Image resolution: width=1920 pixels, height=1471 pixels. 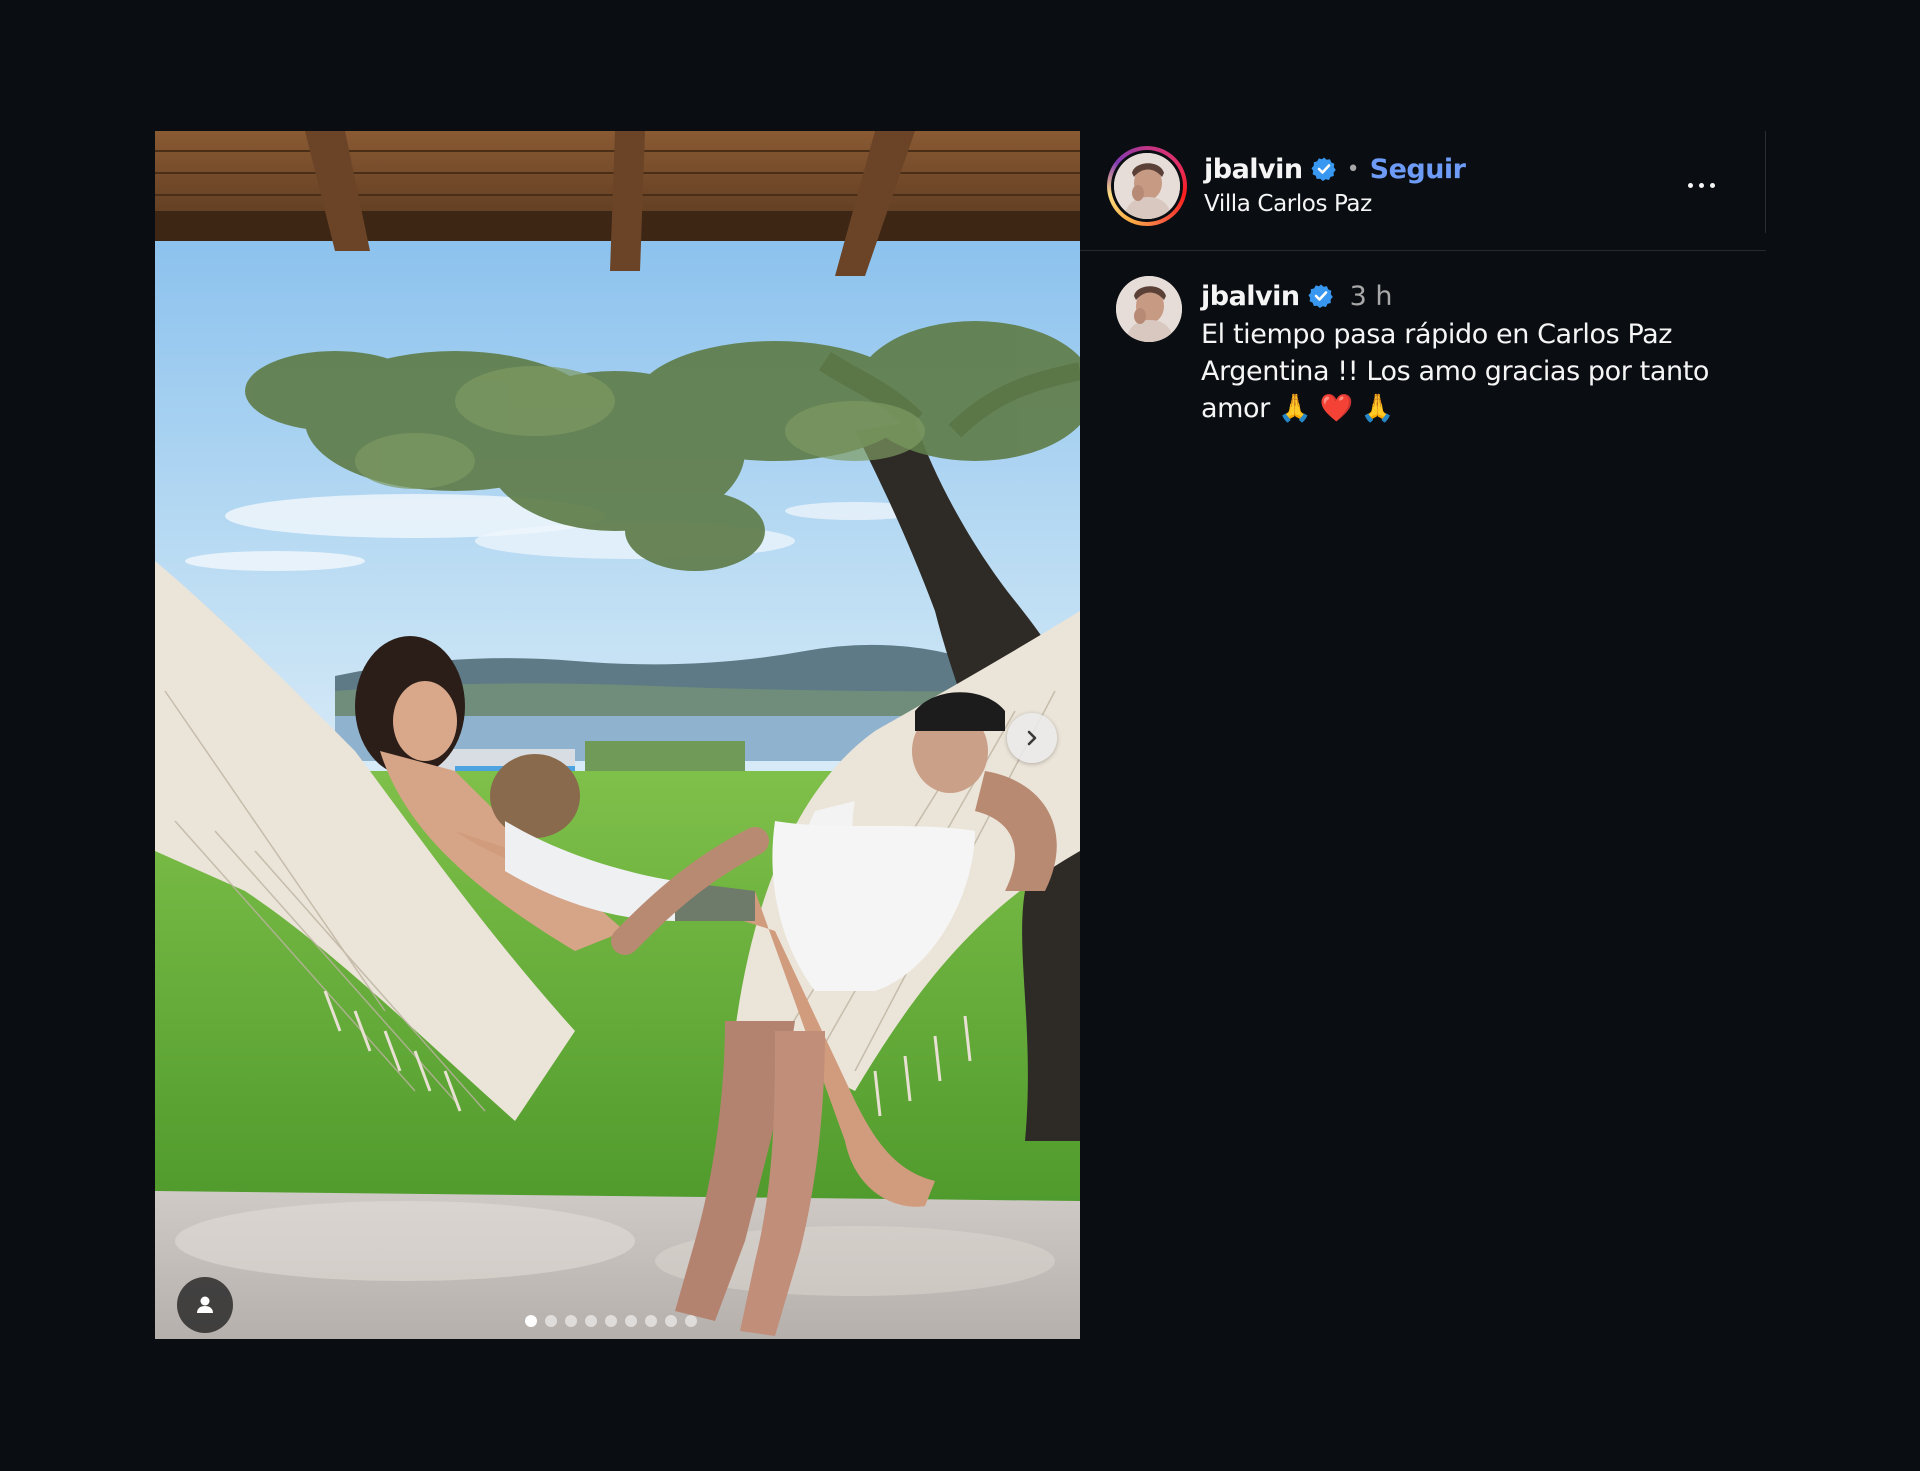 I want to click on location-link: Villa Carlos Paz, so click(x=1335, y=204).